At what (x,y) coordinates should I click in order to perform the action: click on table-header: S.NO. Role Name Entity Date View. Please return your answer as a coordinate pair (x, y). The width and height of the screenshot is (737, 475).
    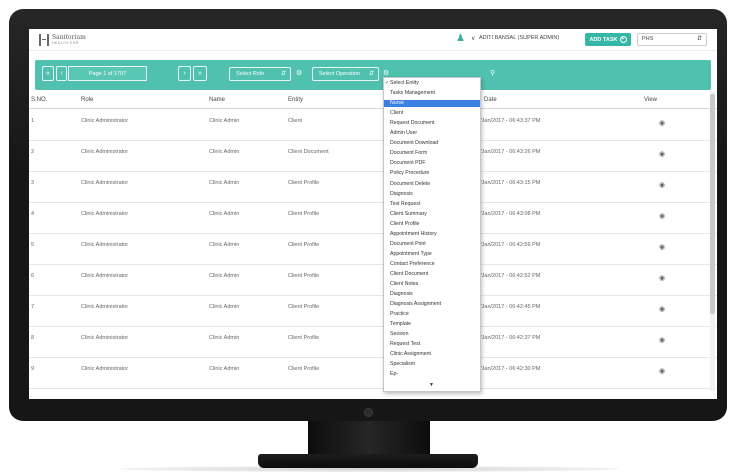
    Looking at the image, I should click on (373, 100).